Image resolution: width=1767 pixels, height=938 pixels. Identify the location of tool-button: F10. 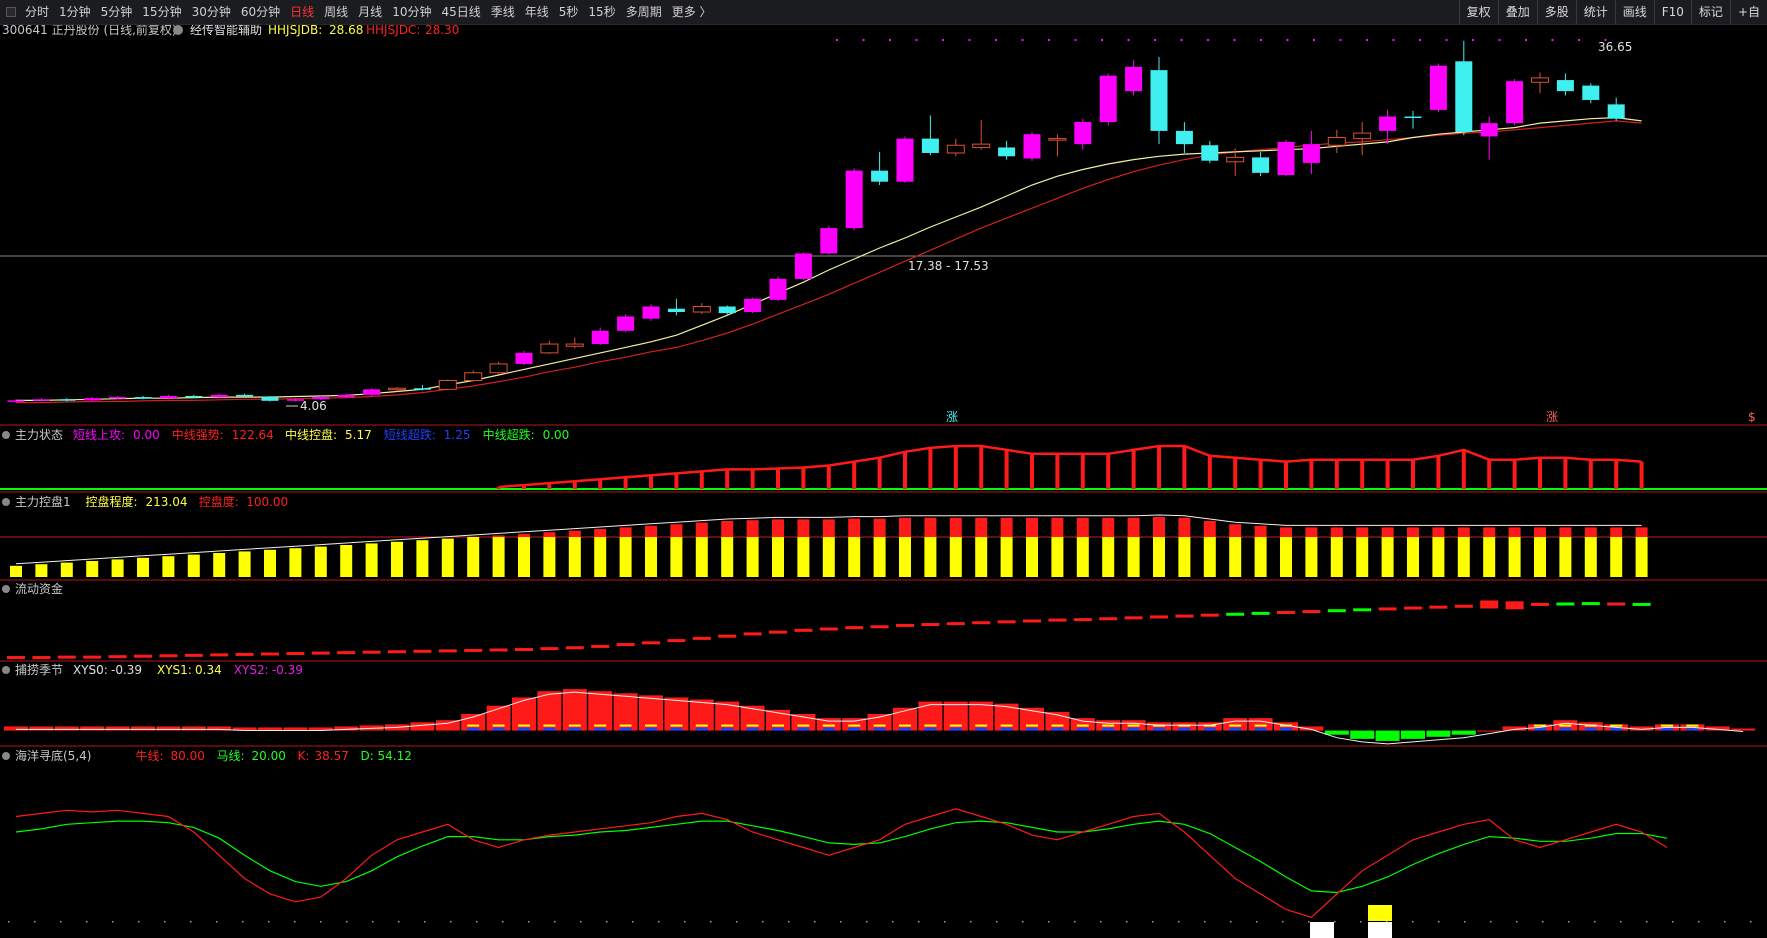
(1672, 12).